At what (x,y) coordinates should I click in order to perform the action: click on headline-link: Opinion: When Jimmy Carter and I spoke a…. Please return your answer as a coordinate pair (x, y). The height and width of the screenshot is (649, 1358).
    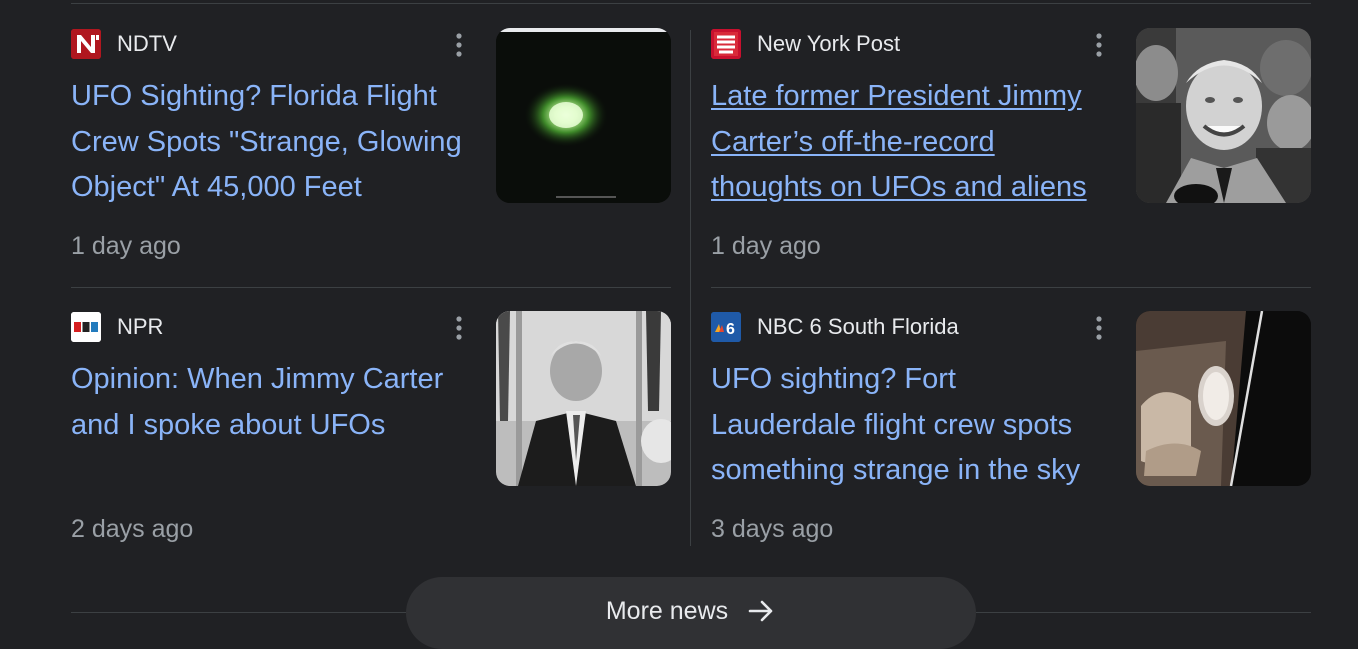
    Looking at the image, I should click on (268, 402).